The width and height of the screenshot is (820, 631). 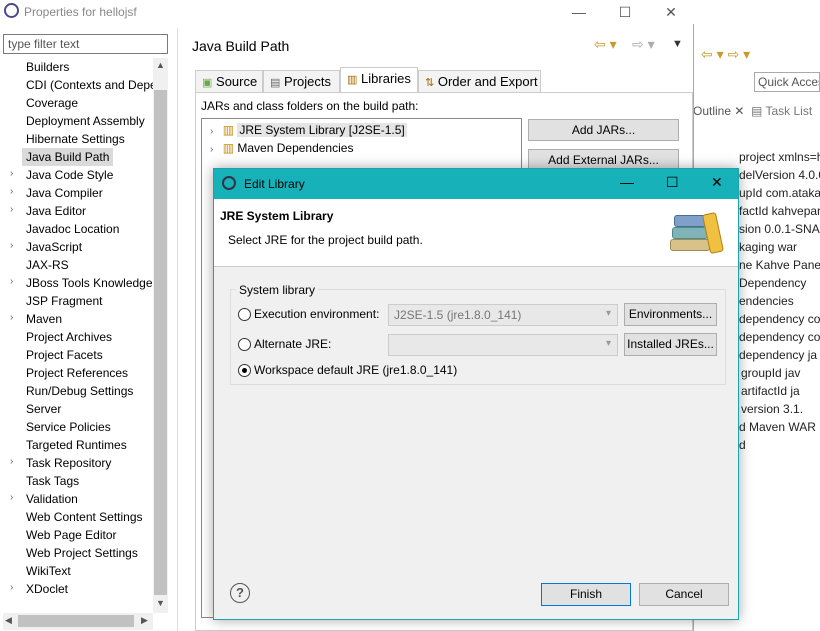 What do you see at coordinates (47, 265) in the screenshot?
I see `nav-item: JAX-RS` at bounding box center [47, 265].